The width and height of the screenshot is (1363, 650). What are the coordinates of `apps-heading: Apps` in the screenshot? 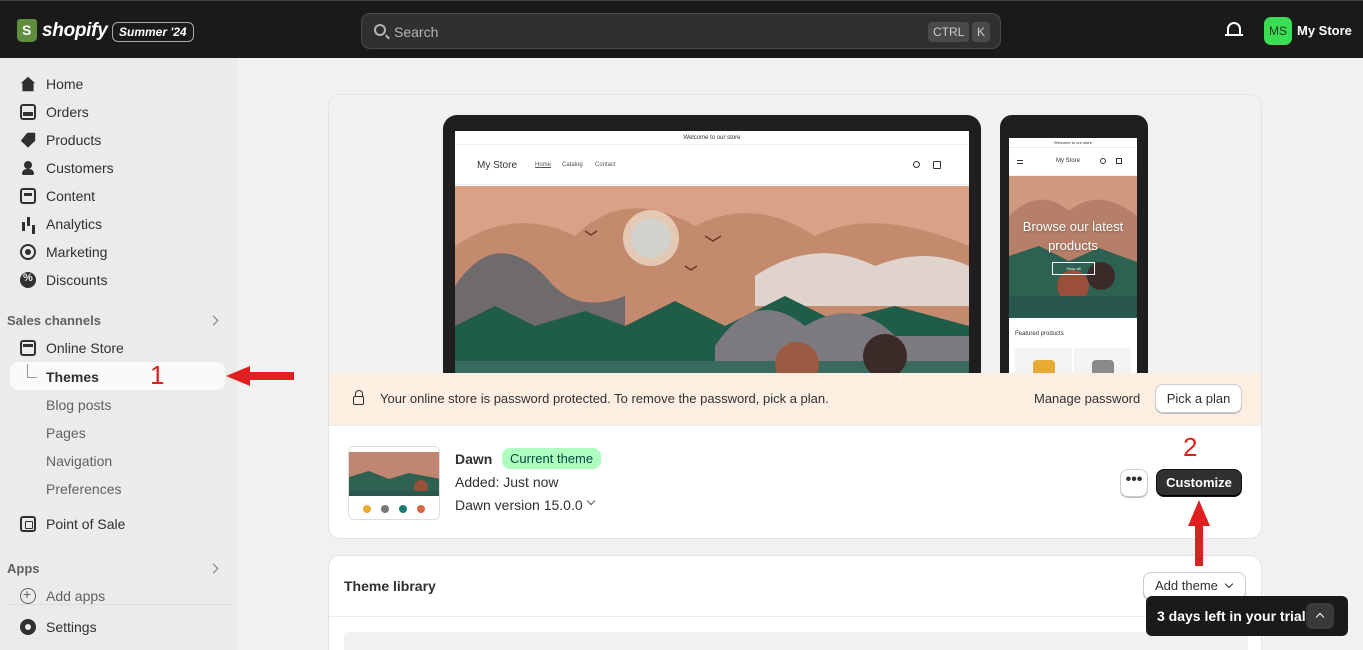 It's located at (23, 568).